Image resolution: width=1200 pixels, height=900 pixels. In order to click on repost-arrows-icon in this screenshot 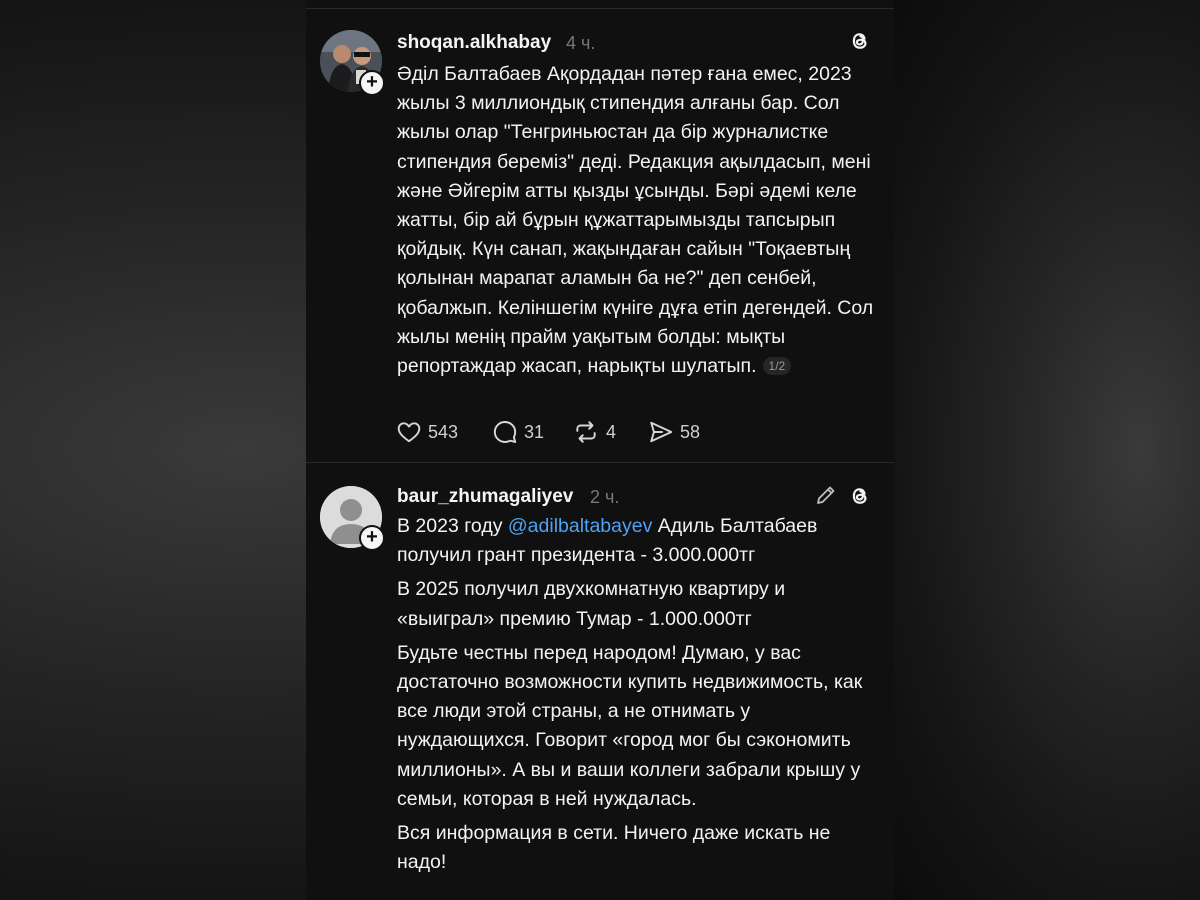, I will do `click(586, 432)`.